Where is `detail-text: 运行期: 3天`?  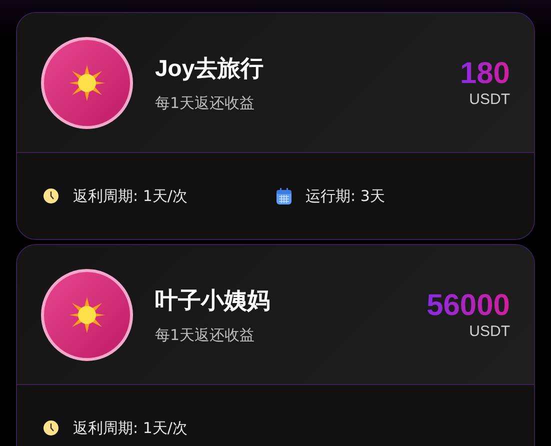 detail-text: 运行期: 3天 is located at coordinates (345, 196).